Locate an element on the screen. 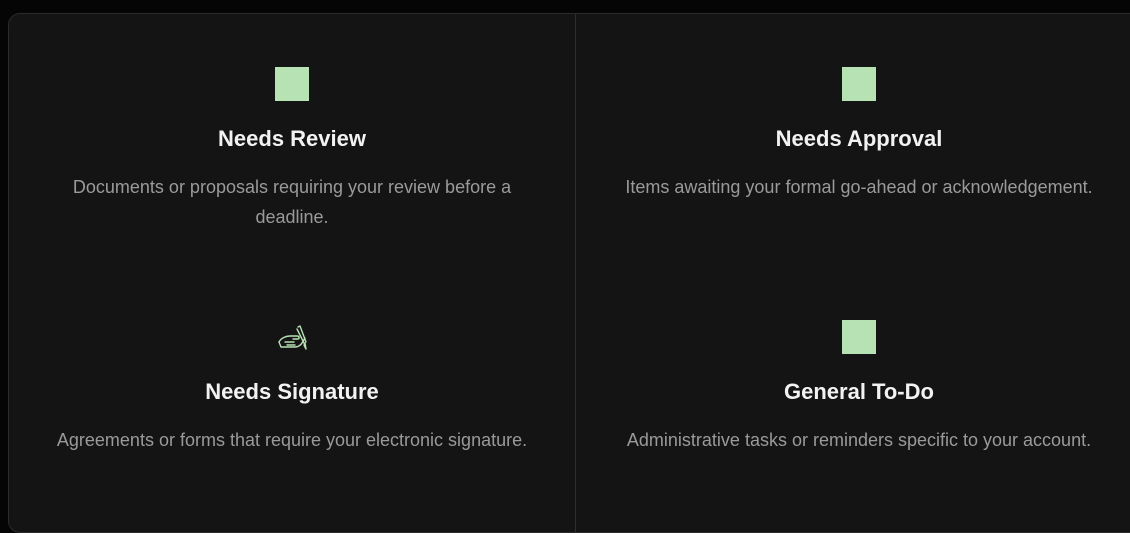 The height and width of the screenshot is (533, 1130). card-title: General To-Do is located at coordinates (859, 391).